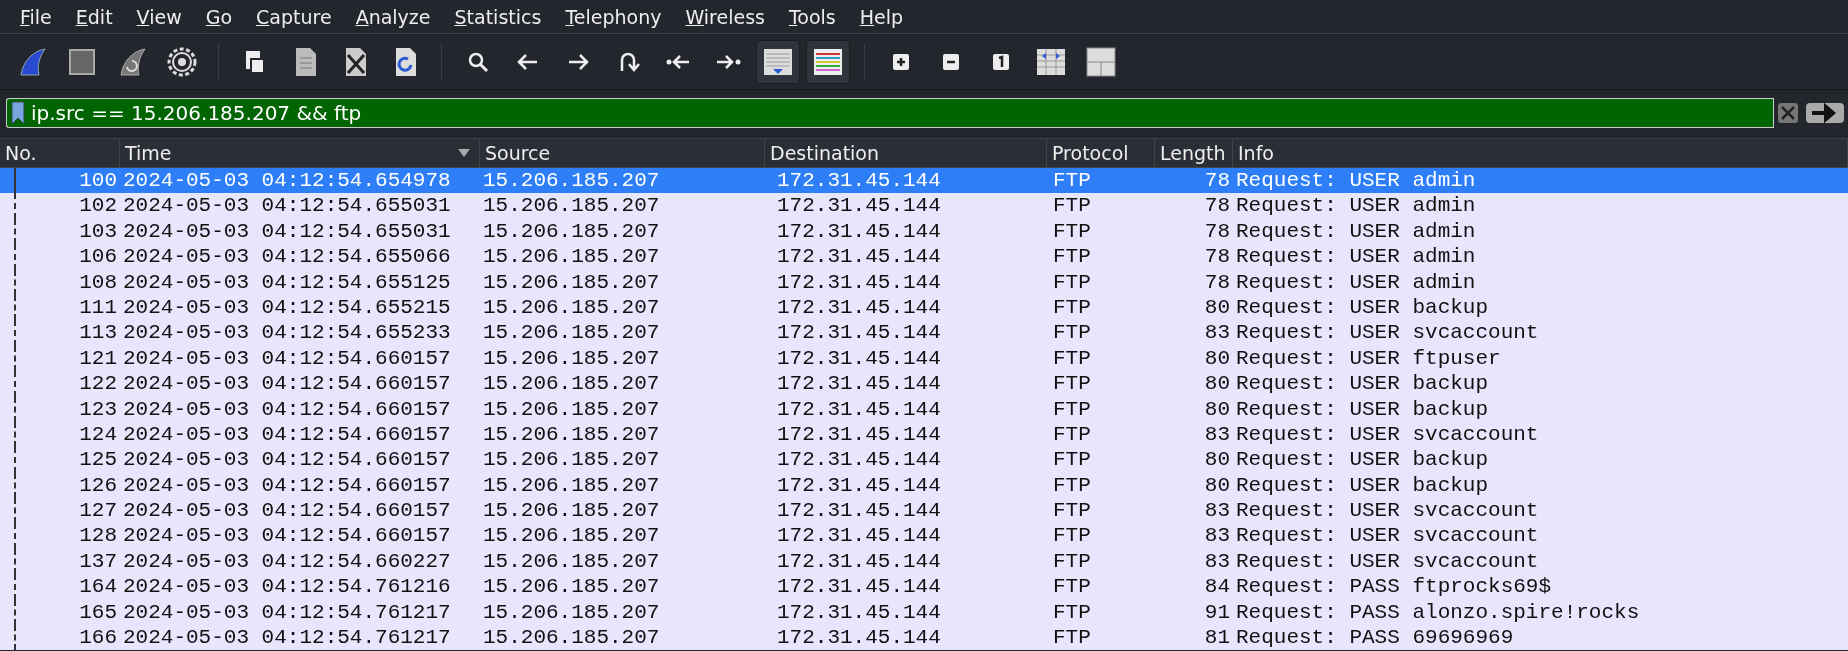  Describe the element at coordinates (287, 231) in the screenshot. I see `table-cell: 2024-05-03 04:12:54.655031` at that location.